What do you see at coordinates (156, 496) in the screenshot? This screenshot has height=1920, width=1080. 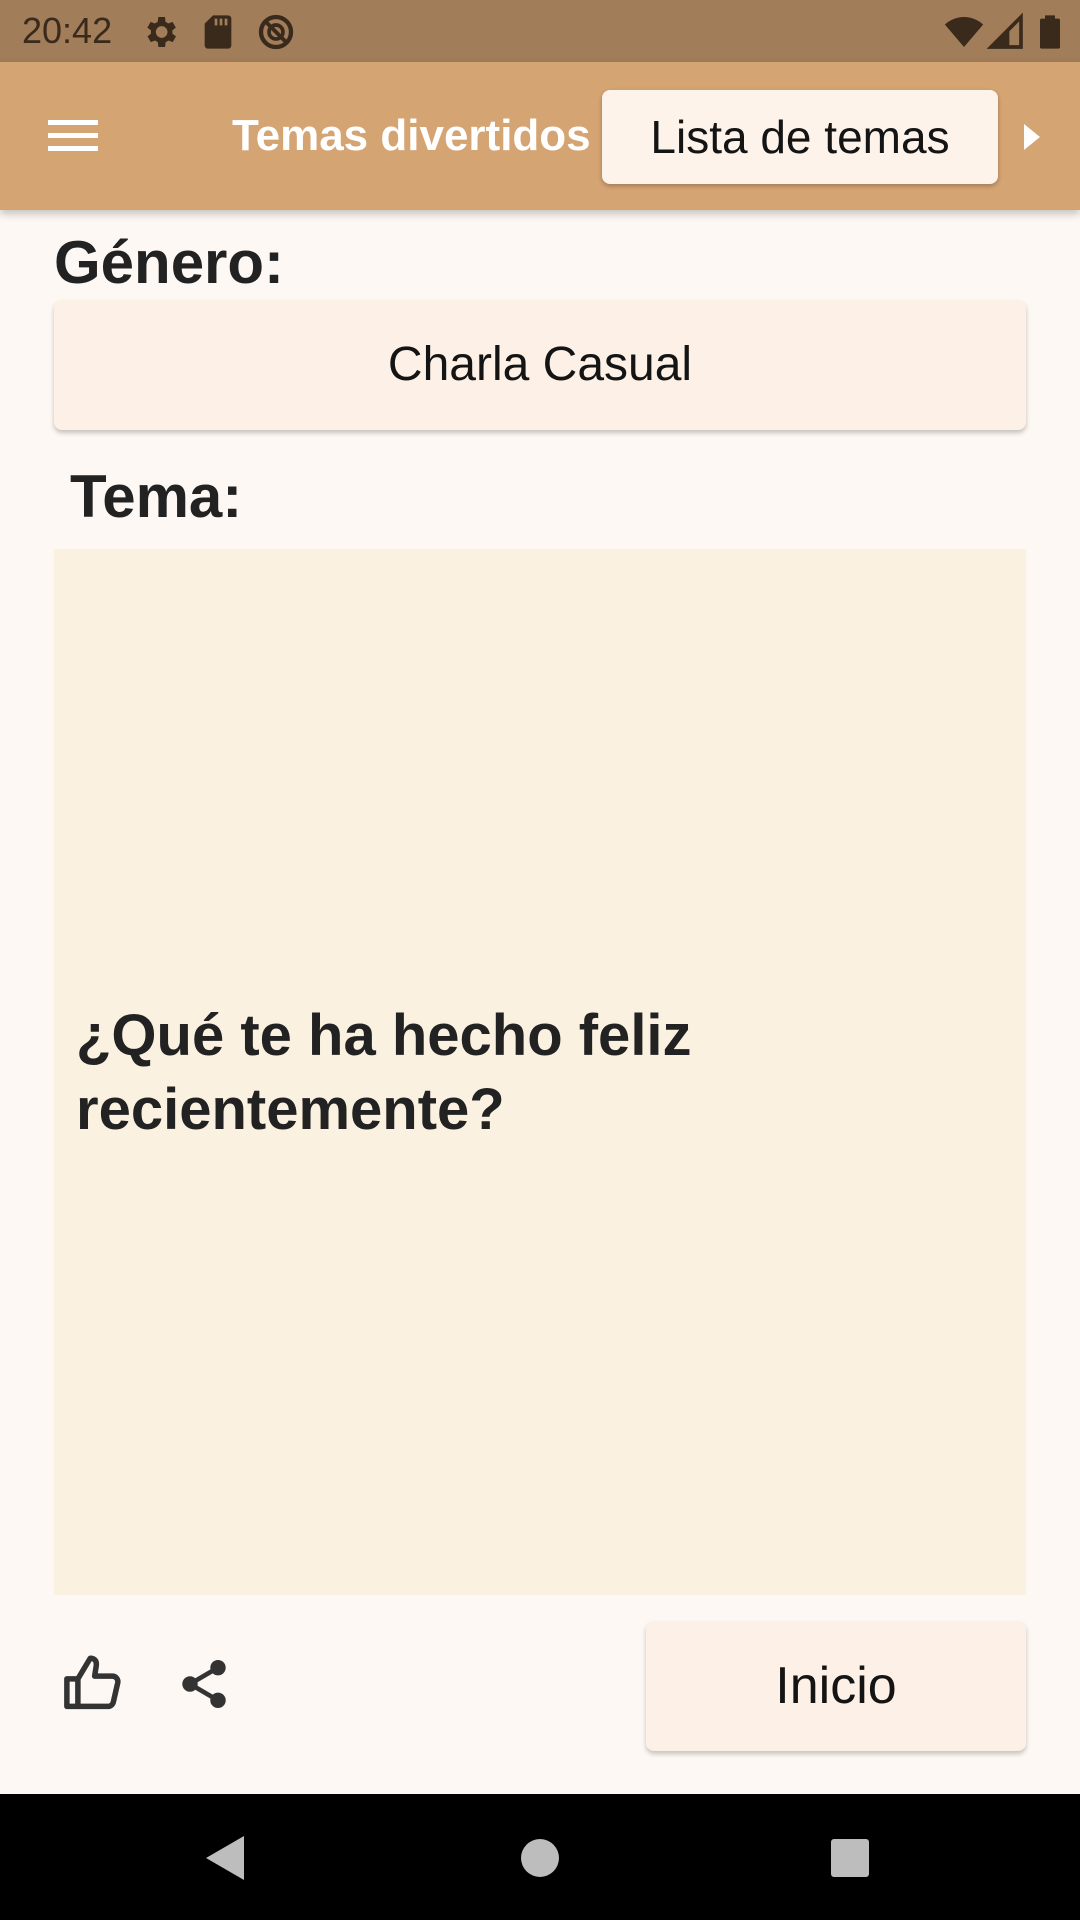 I see `topic-label: Tema:` at bounding box center [156, 496].